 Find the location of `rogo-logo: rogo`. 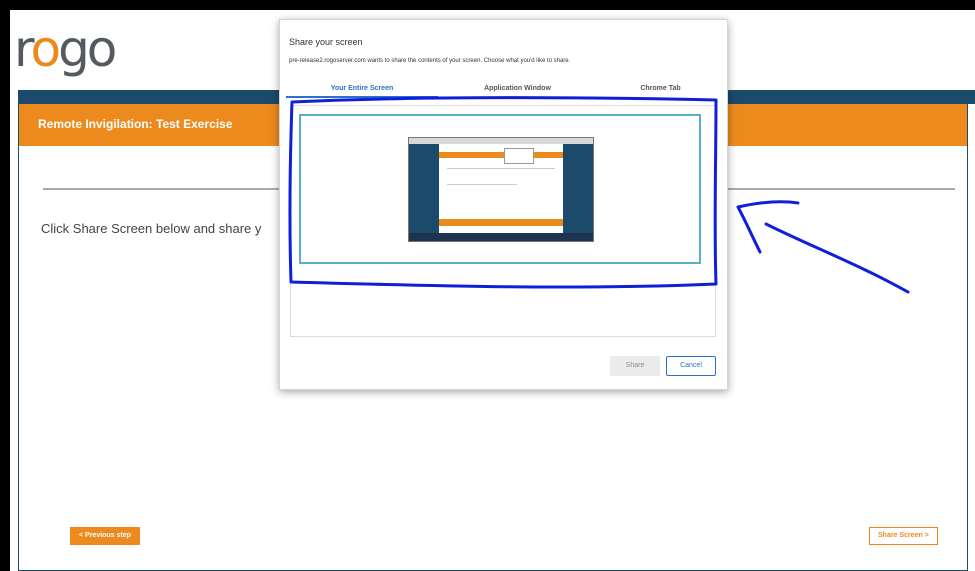

rogo-logo: rogo is located at coordinates (65, 49).